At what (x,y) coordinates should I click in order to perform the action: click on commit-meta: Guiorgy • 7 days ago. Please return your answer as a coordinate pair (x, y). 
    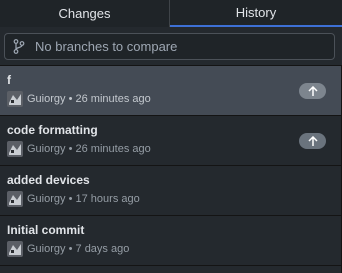
    Looking at the image, I should click on (68, 249).